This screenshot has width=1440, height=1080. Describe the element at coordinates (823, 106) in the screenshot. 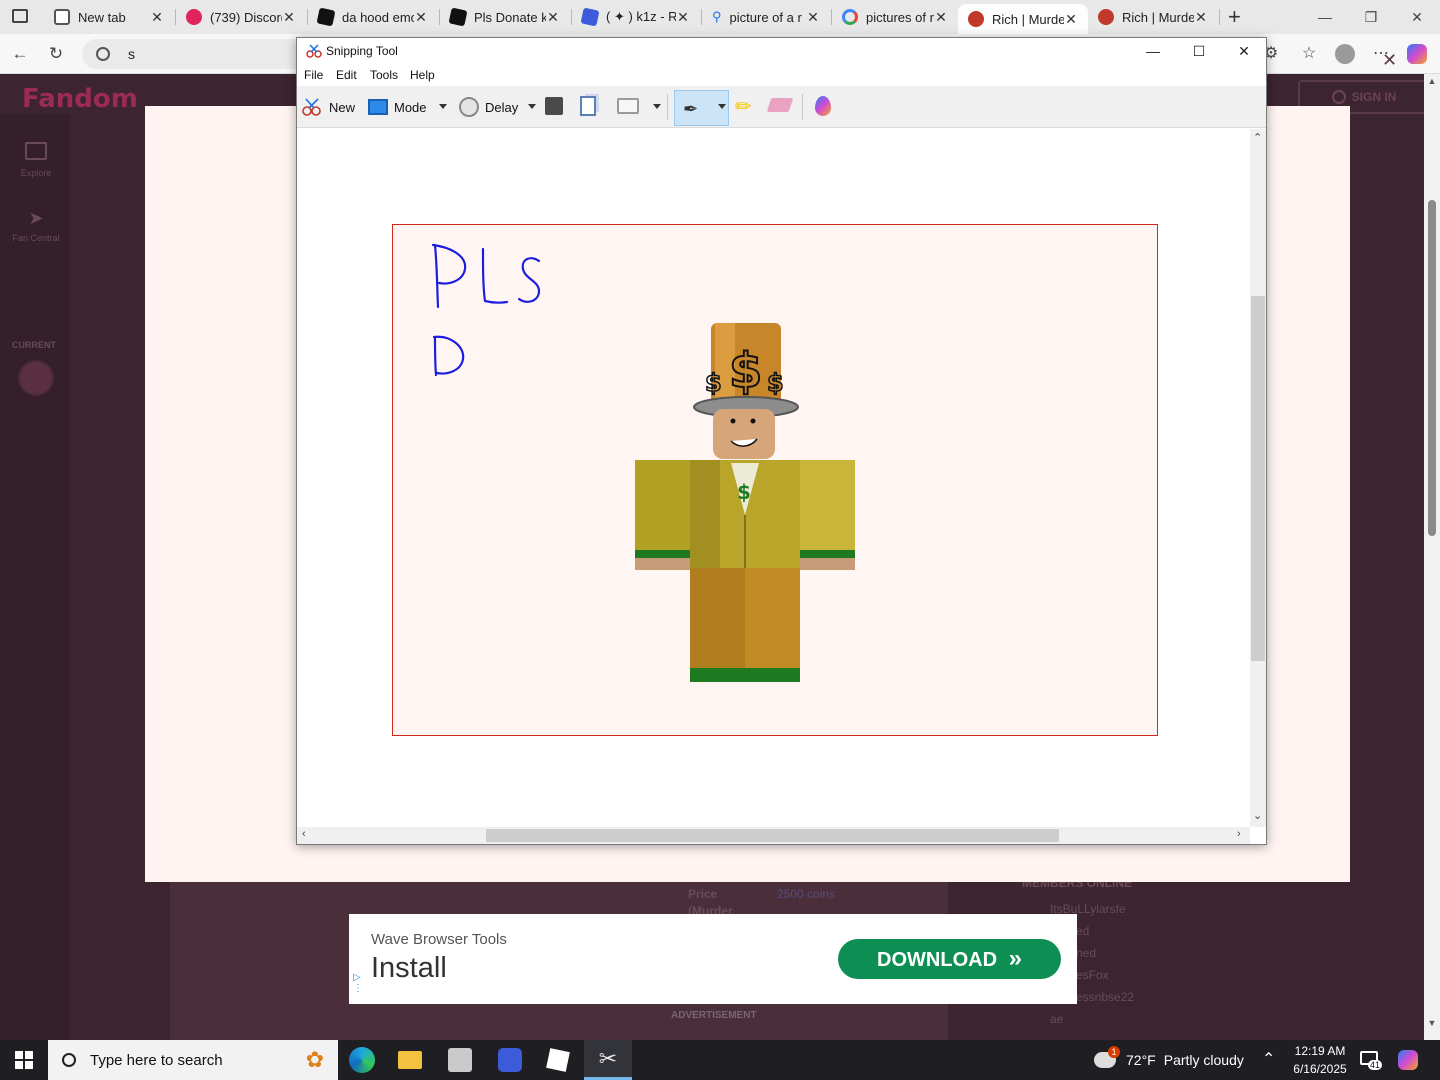

I see `paint3d-icon` at that location.